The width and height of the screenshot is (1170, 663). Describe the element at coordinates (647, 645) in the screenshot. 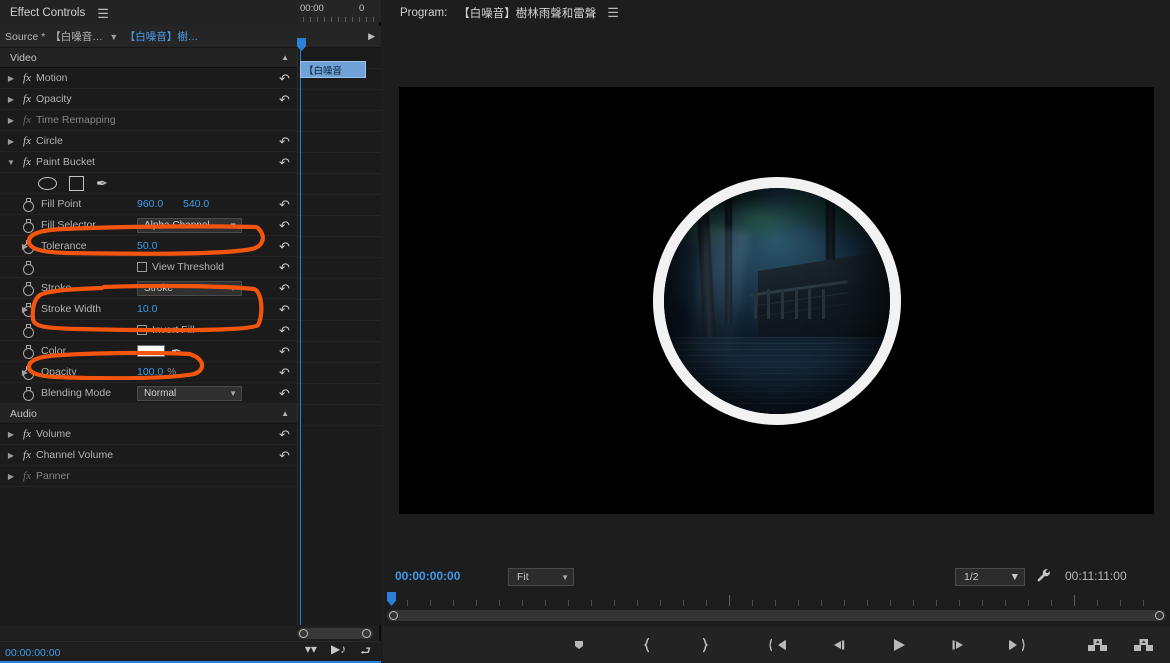

I see `mark-in-button` at that location.